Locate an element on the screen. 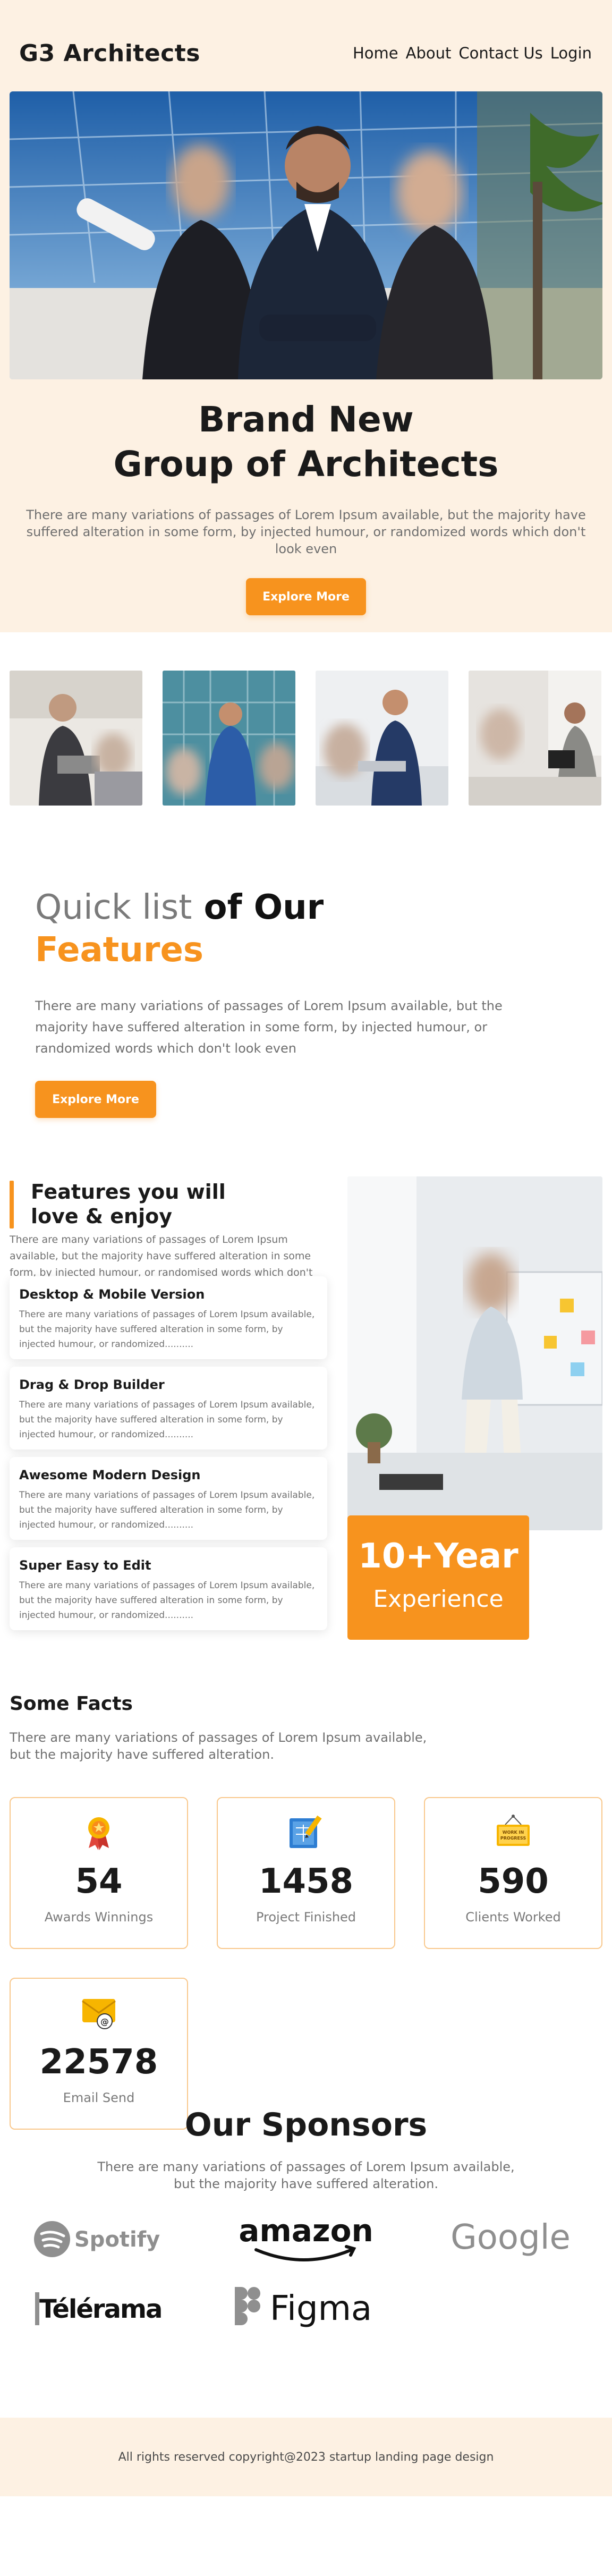 The width and height of the screenshot is (612, 2576). experience-badge: 10+Year Experience is located at coordinates (438, 1577).